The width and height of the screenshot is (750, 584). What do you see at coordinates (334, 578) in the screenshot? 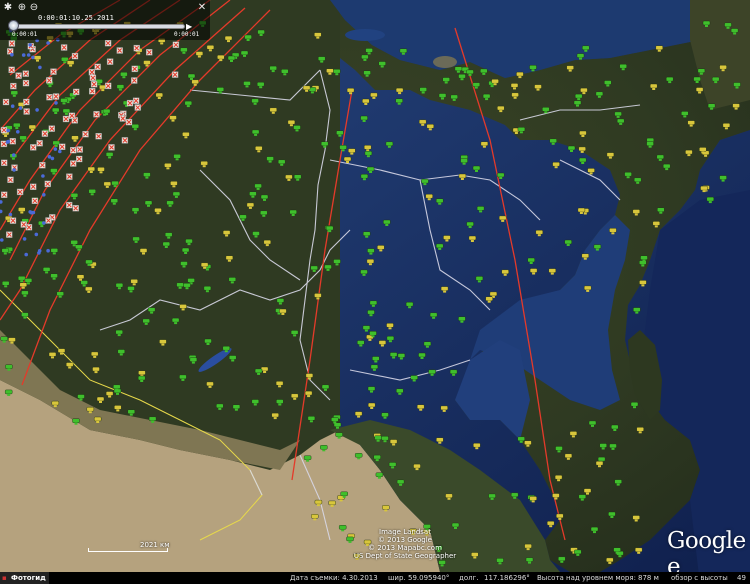
I see `imagery-date: Дата съемки: 4.30.2013` at bounding box center [334, 578].